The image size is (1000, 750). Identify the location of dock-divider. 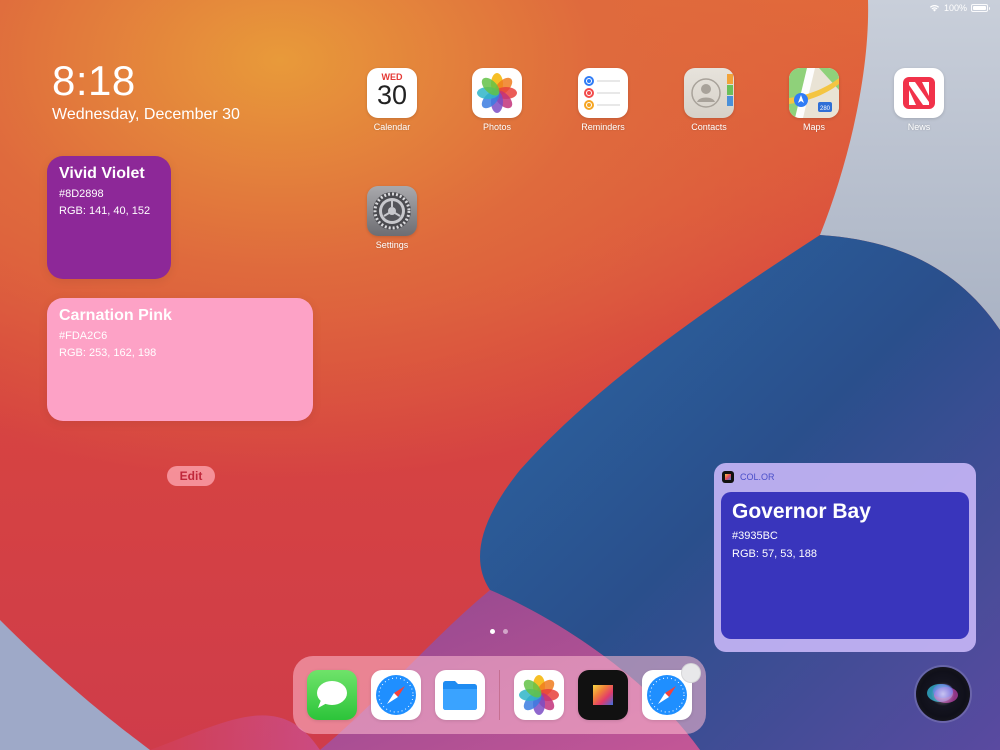
(499, 695).